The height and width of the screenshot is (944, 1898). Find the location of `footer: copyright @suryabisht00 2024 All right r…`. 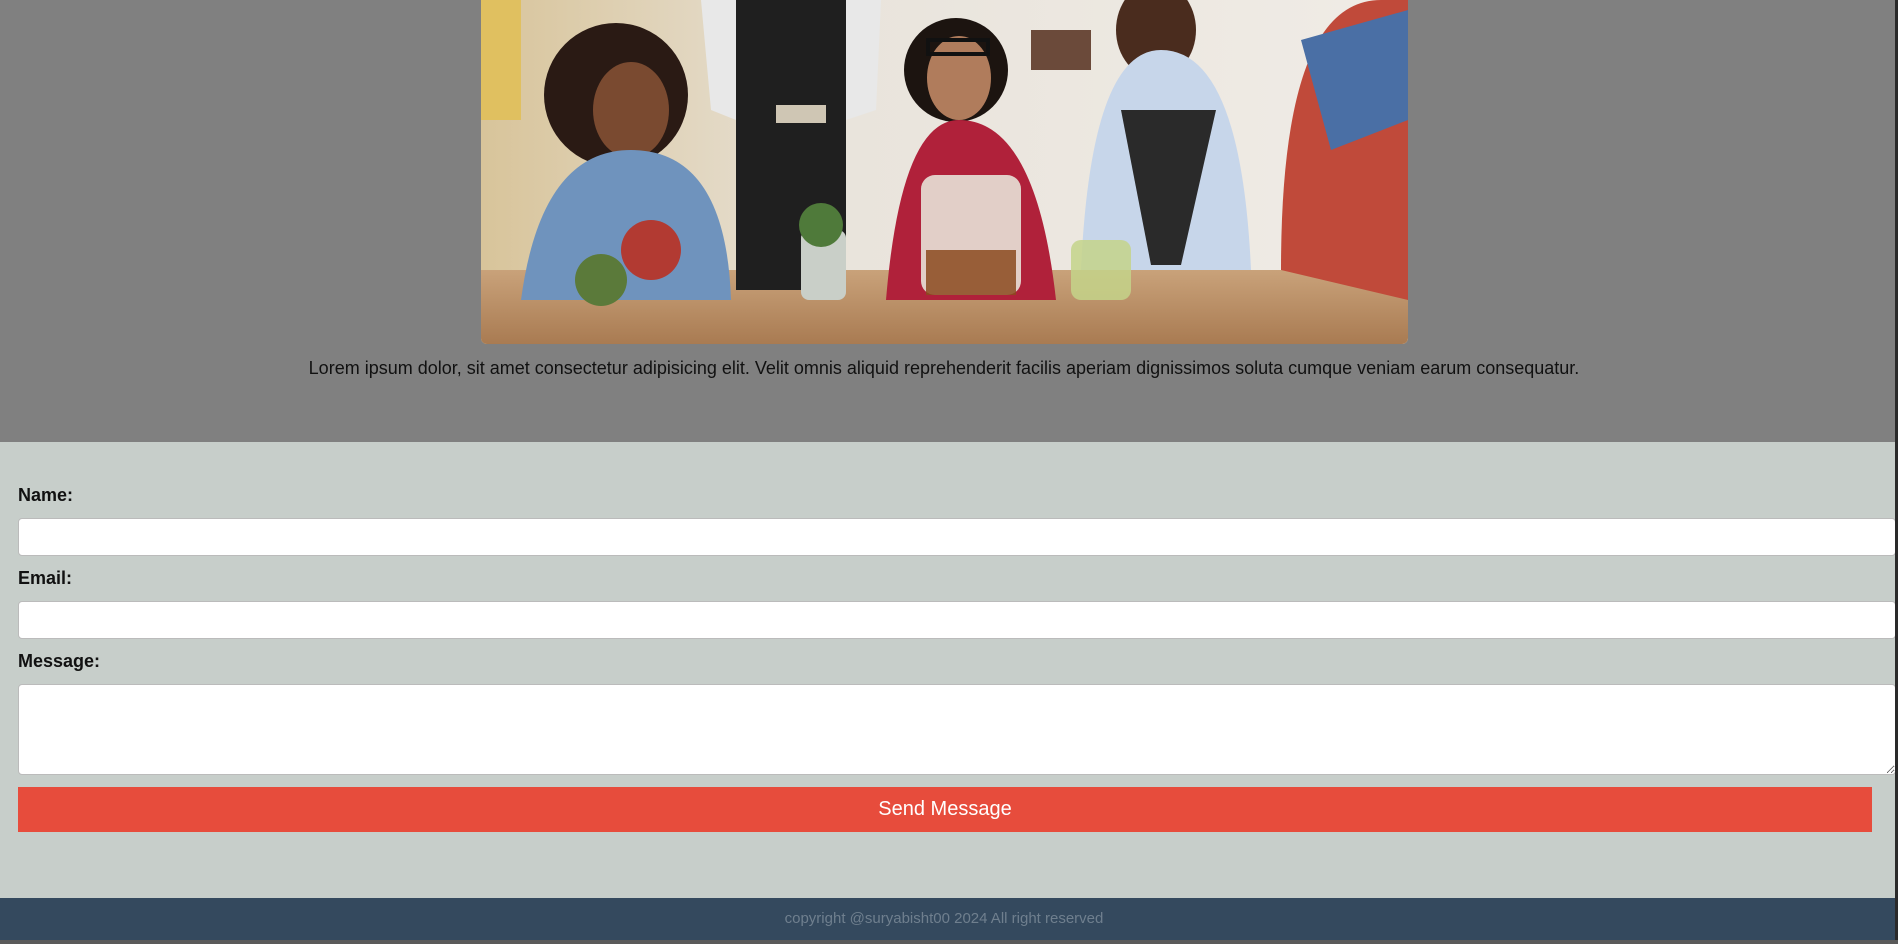

footer: copyright @suryabisht00 2024 All right r… is located at coordinates (949, 919).